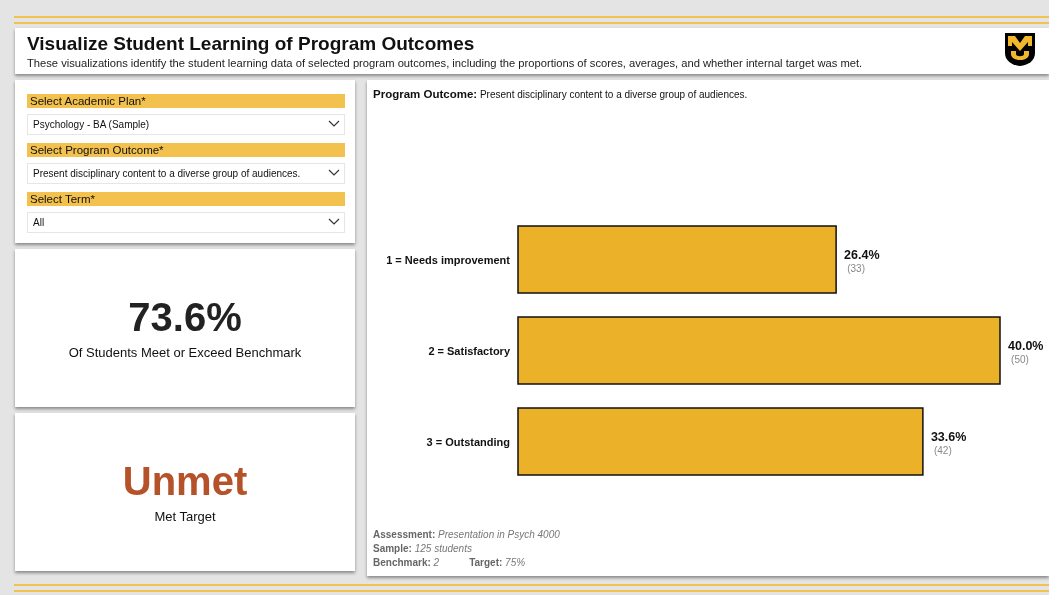  What do you see at coordinates (561, 94) in the screenshot?
I see `outcome-heading: Program Outcome: Present disciplinary content to a diverse group of audiences.` at bounding box center [561, 94].